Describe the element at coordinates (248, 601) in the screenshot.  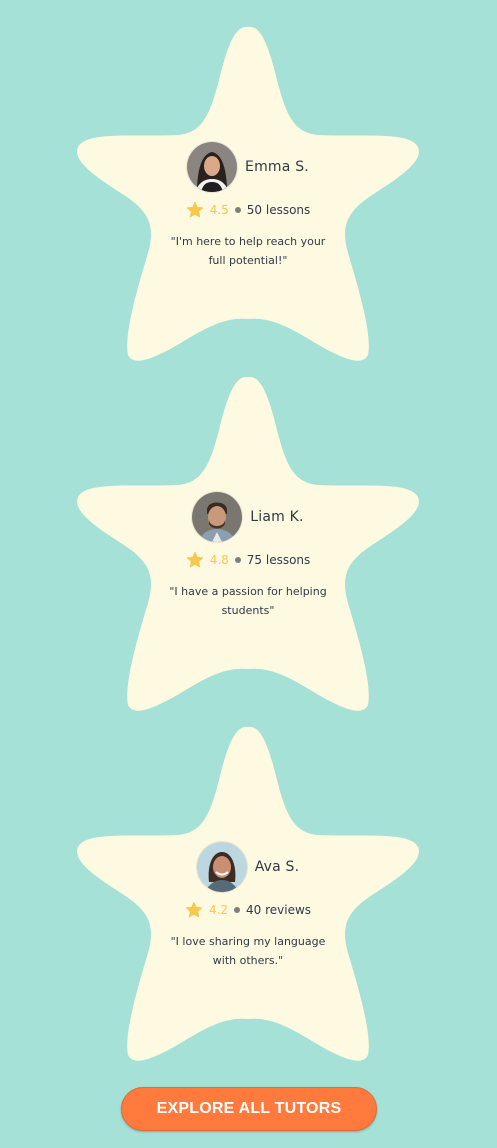
I see `tutor-quote: "I have a passion for helping students"` at that location.